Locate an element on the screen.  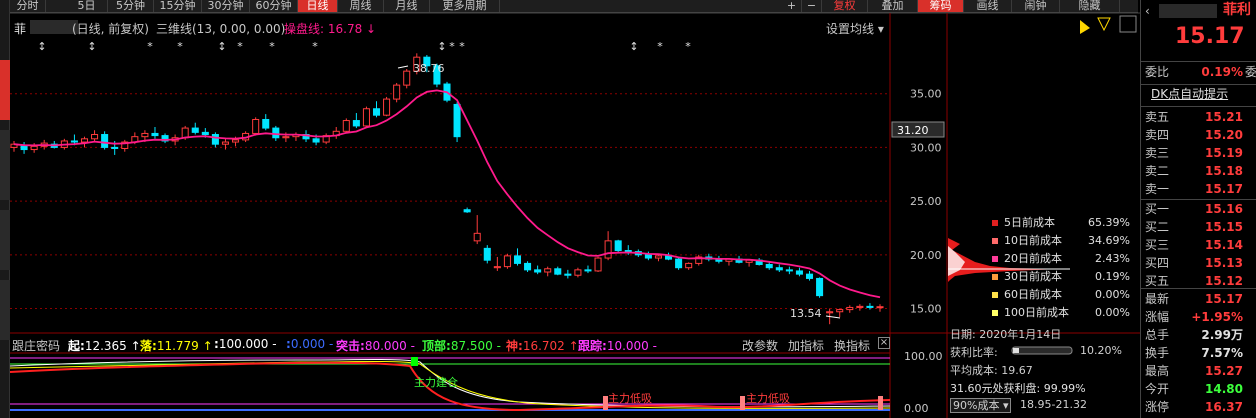
stat-label: 涨幅 is located at coordinates (1157, 317).